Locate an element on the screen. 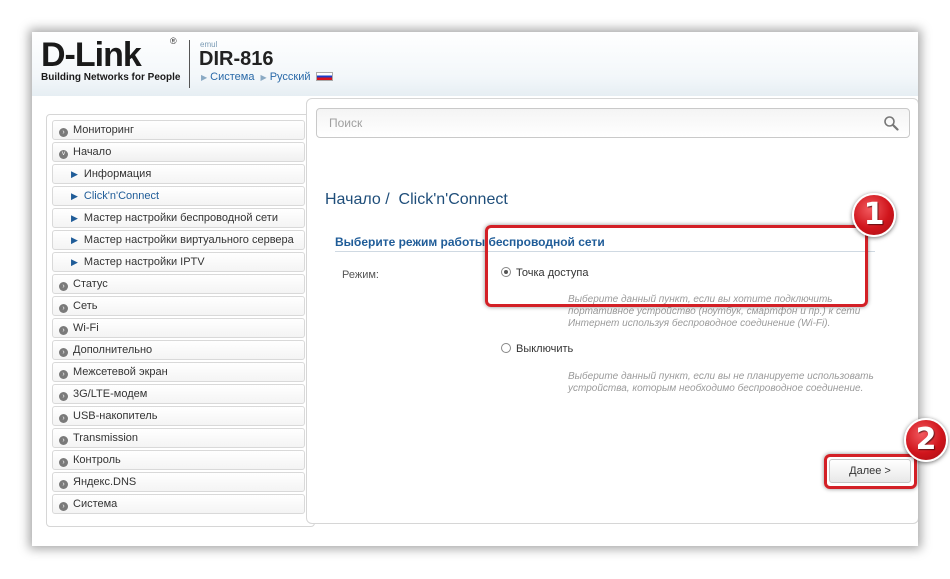 Image resolution: width=950 pixels, height=579 pixels. sidebar-item-label: Яндекс.DNS is located at coordinates (105, 482).